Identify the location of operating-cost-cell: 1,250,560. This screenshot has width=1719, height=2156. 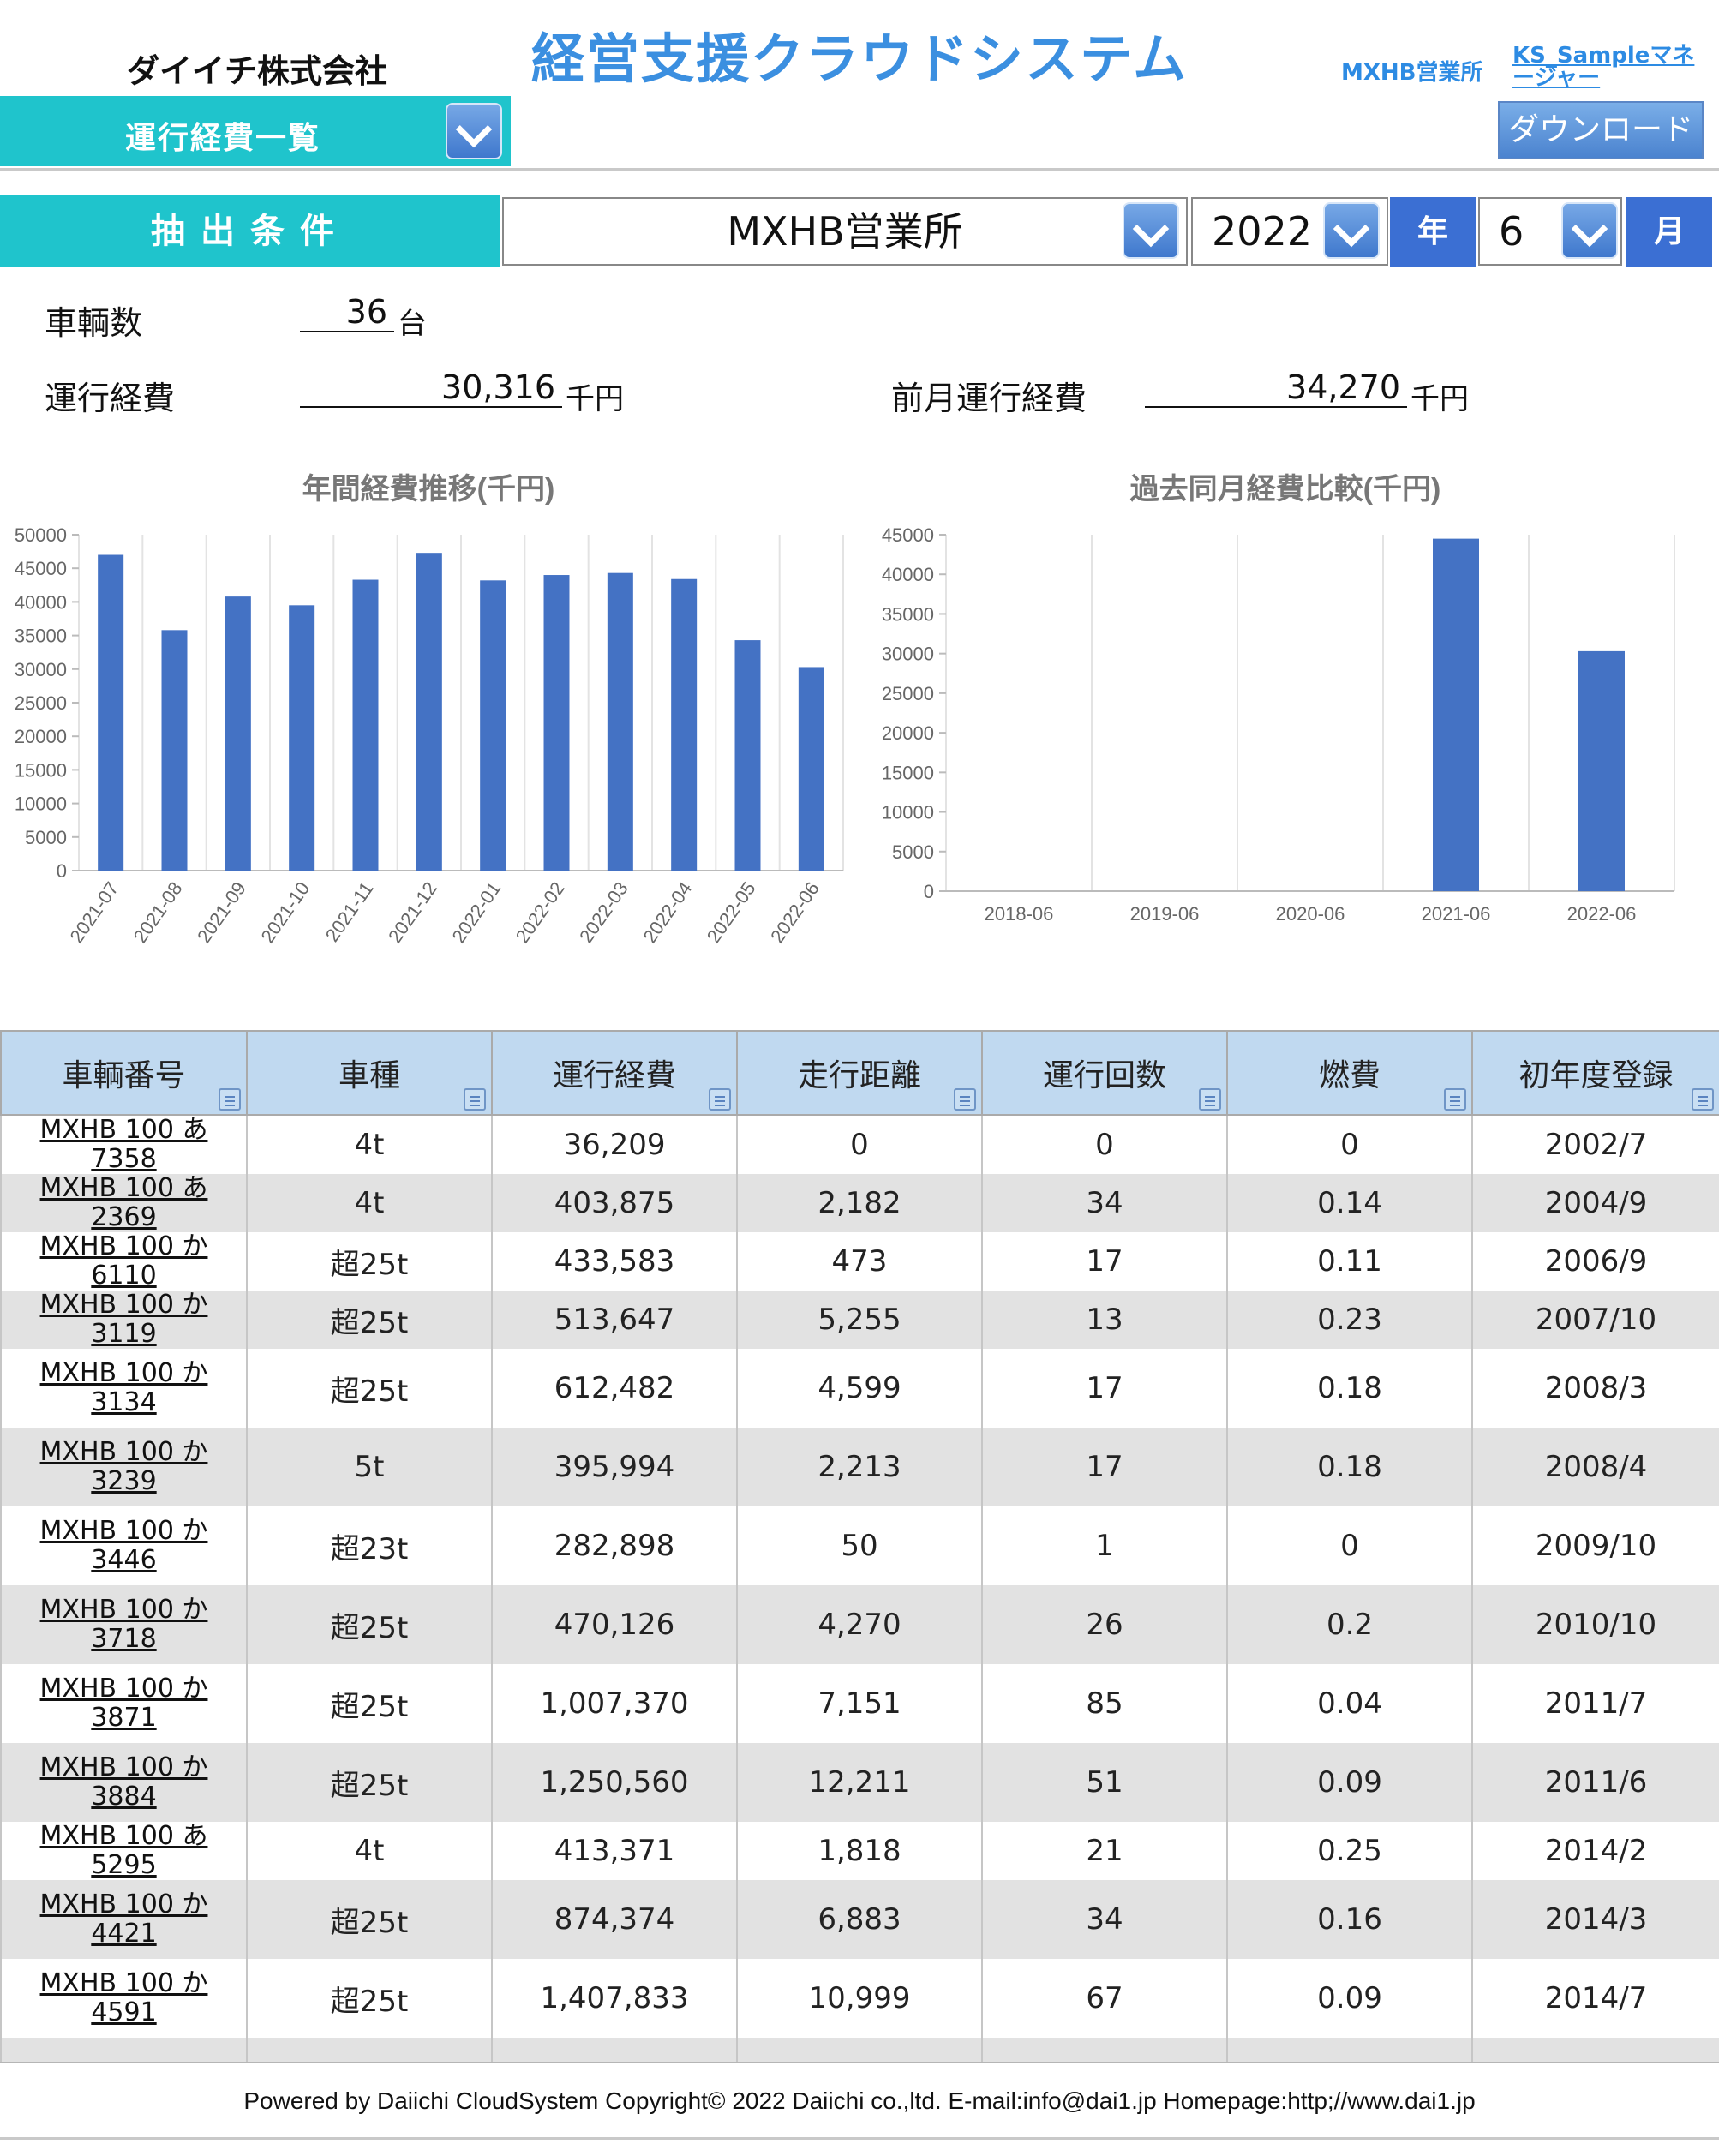
(614, 1782).